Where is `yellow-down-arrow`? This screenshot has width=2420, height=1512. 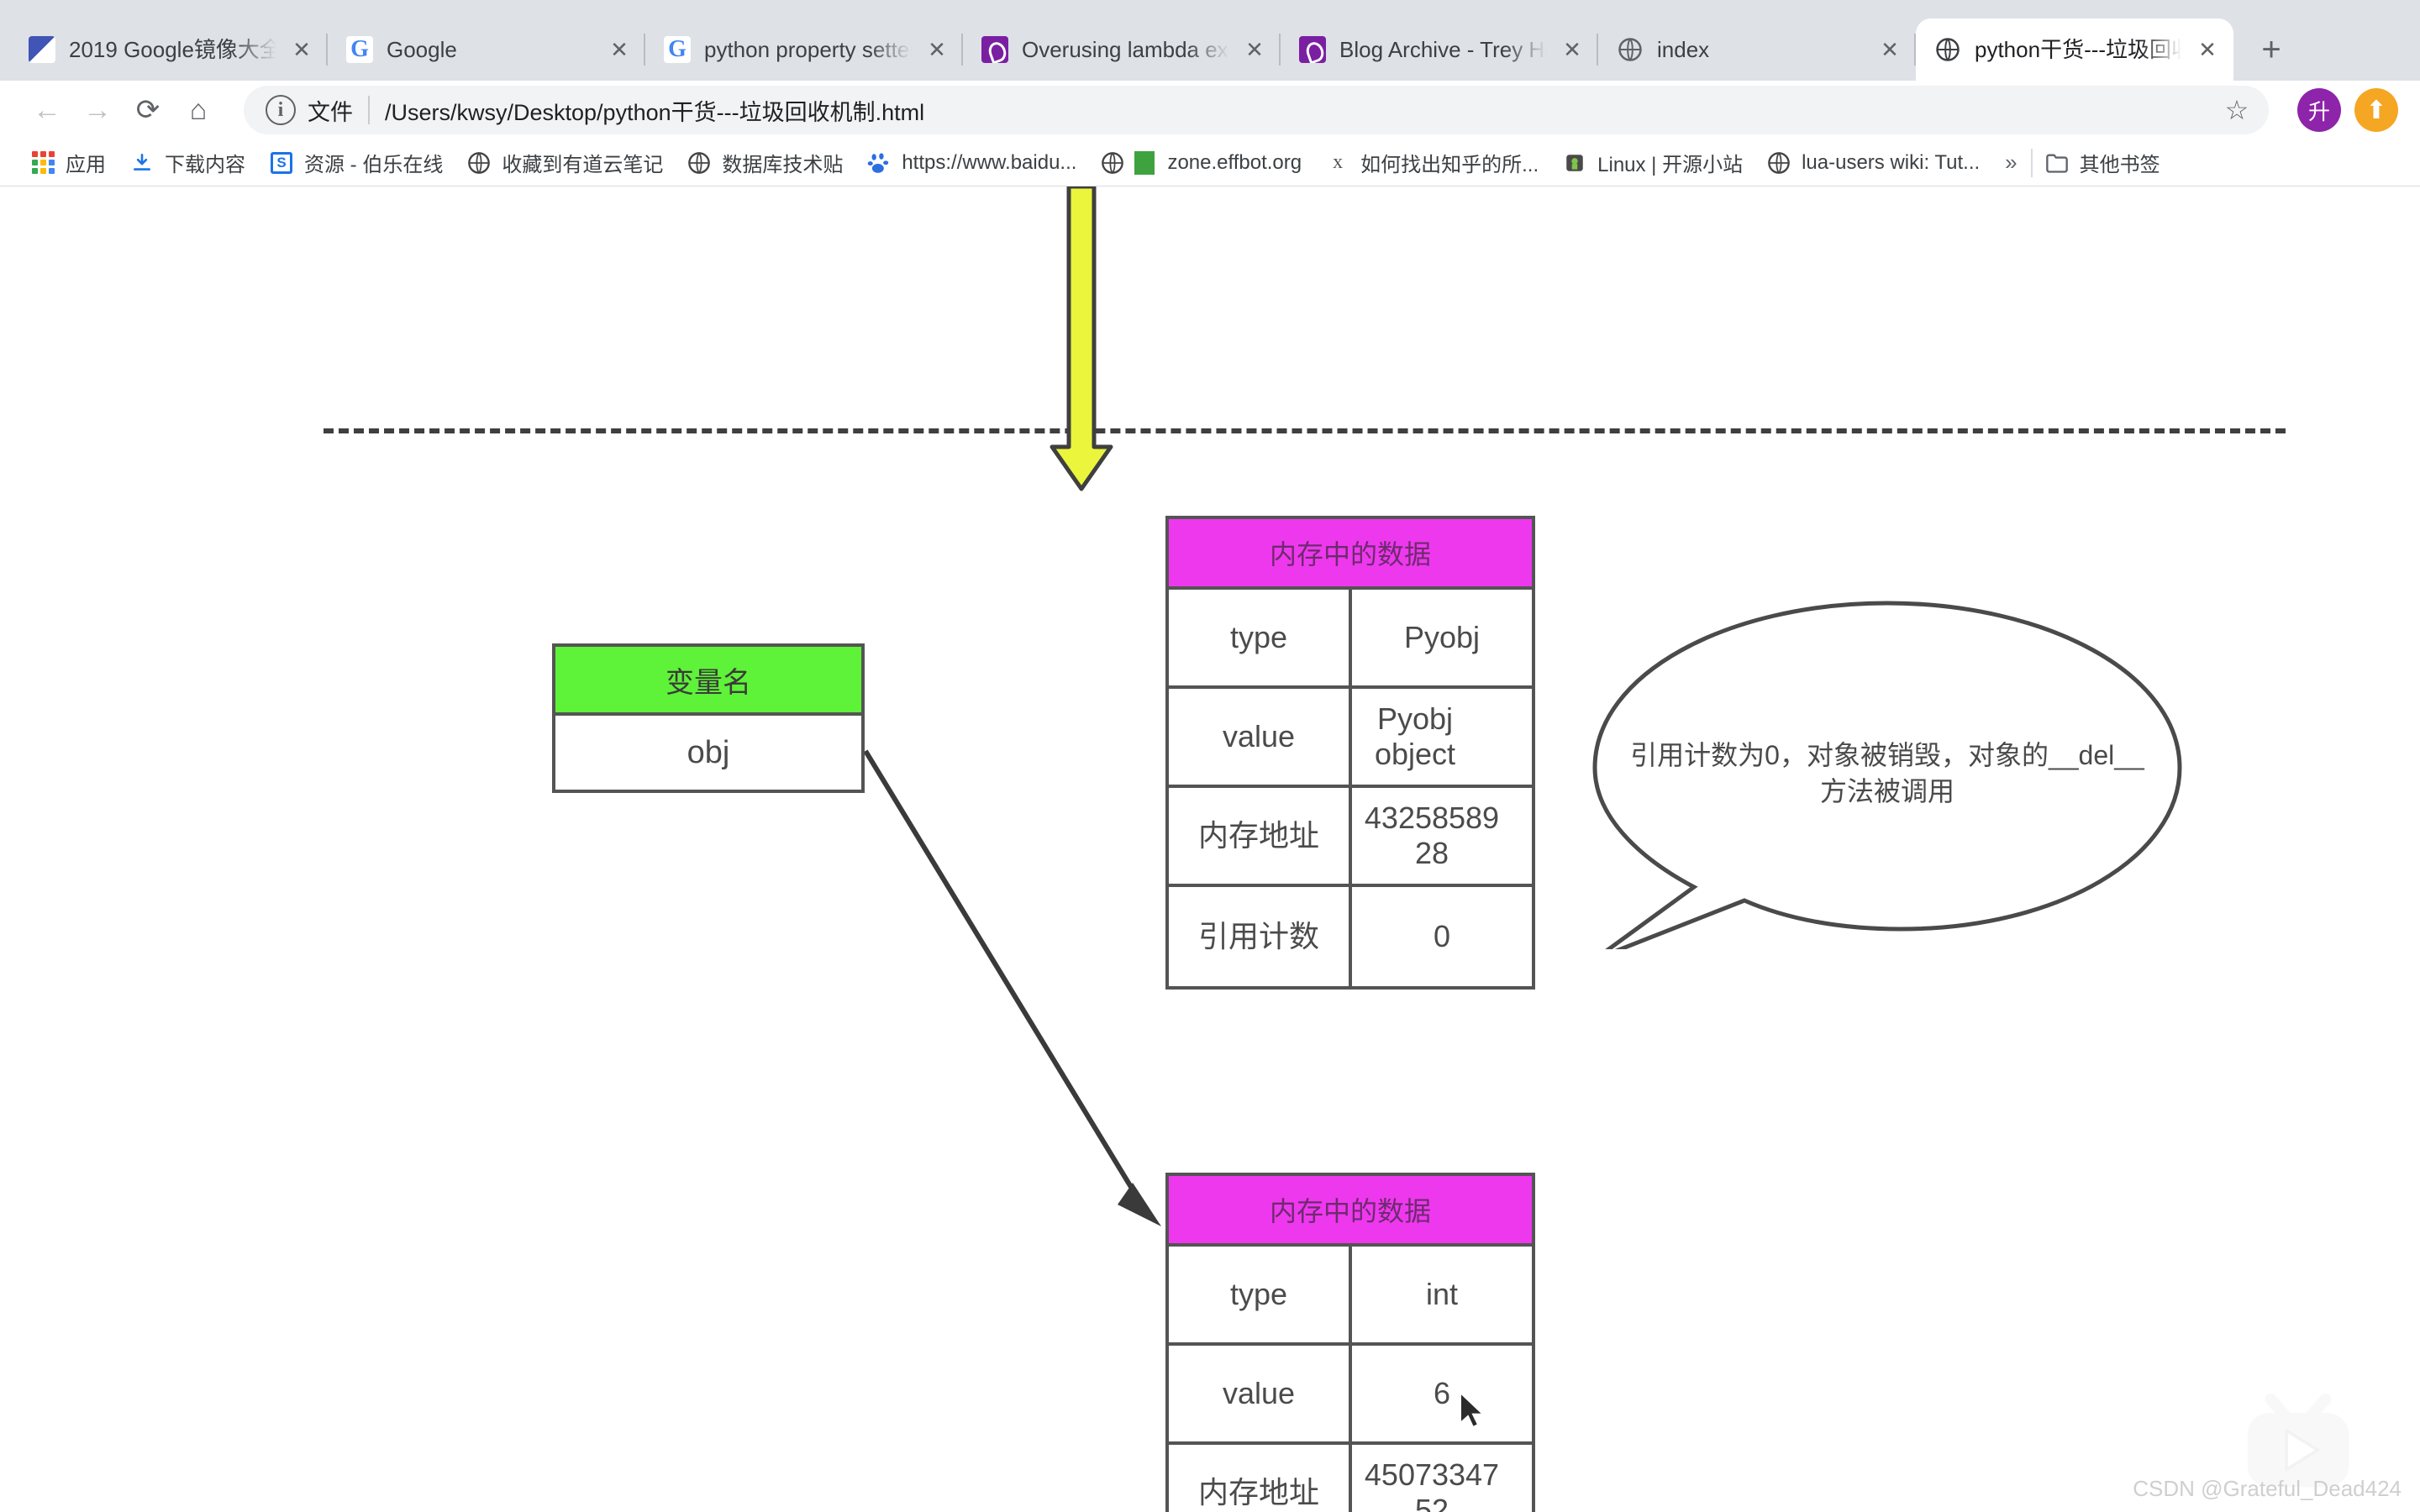 yellow-down-arrow is located at coordinates (1081, 338).